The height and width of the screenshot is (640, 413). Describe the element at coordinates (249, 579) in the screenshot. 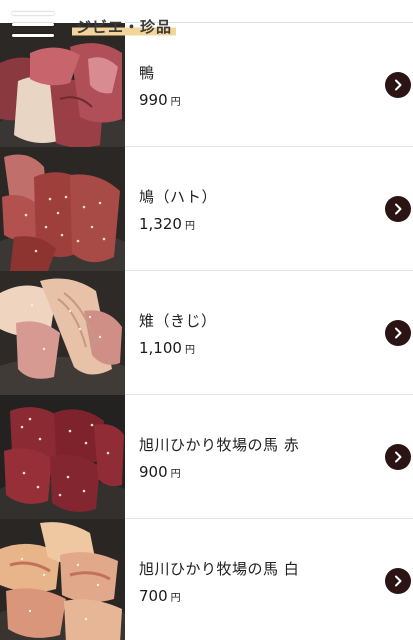

I see `item-info: 旭川ひかり牧場の馬 白 700 円` at that location.